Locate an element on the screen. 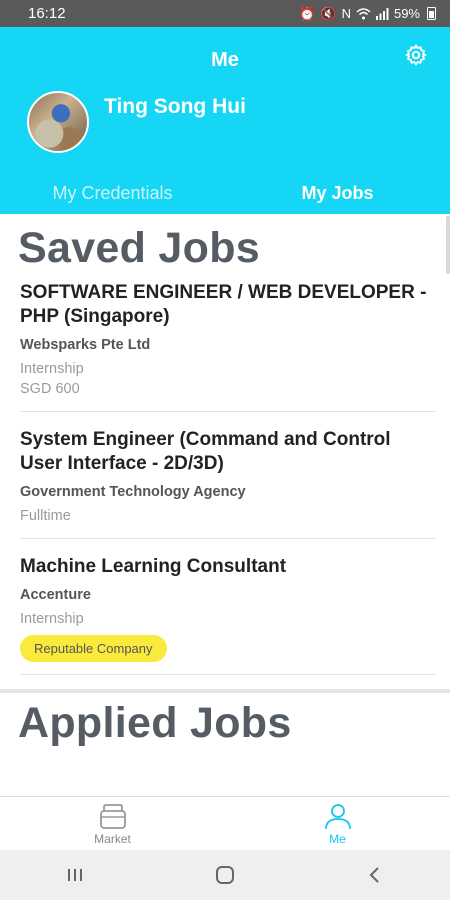 This screenshot has height=900, width=450. market-icon is located at coordinates (112, 816).